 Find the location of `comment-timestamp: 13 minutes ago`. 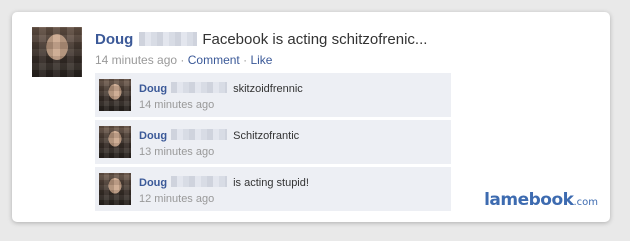

comment-timestamp: 13 minutes ago is located at coordinates (177, 152).